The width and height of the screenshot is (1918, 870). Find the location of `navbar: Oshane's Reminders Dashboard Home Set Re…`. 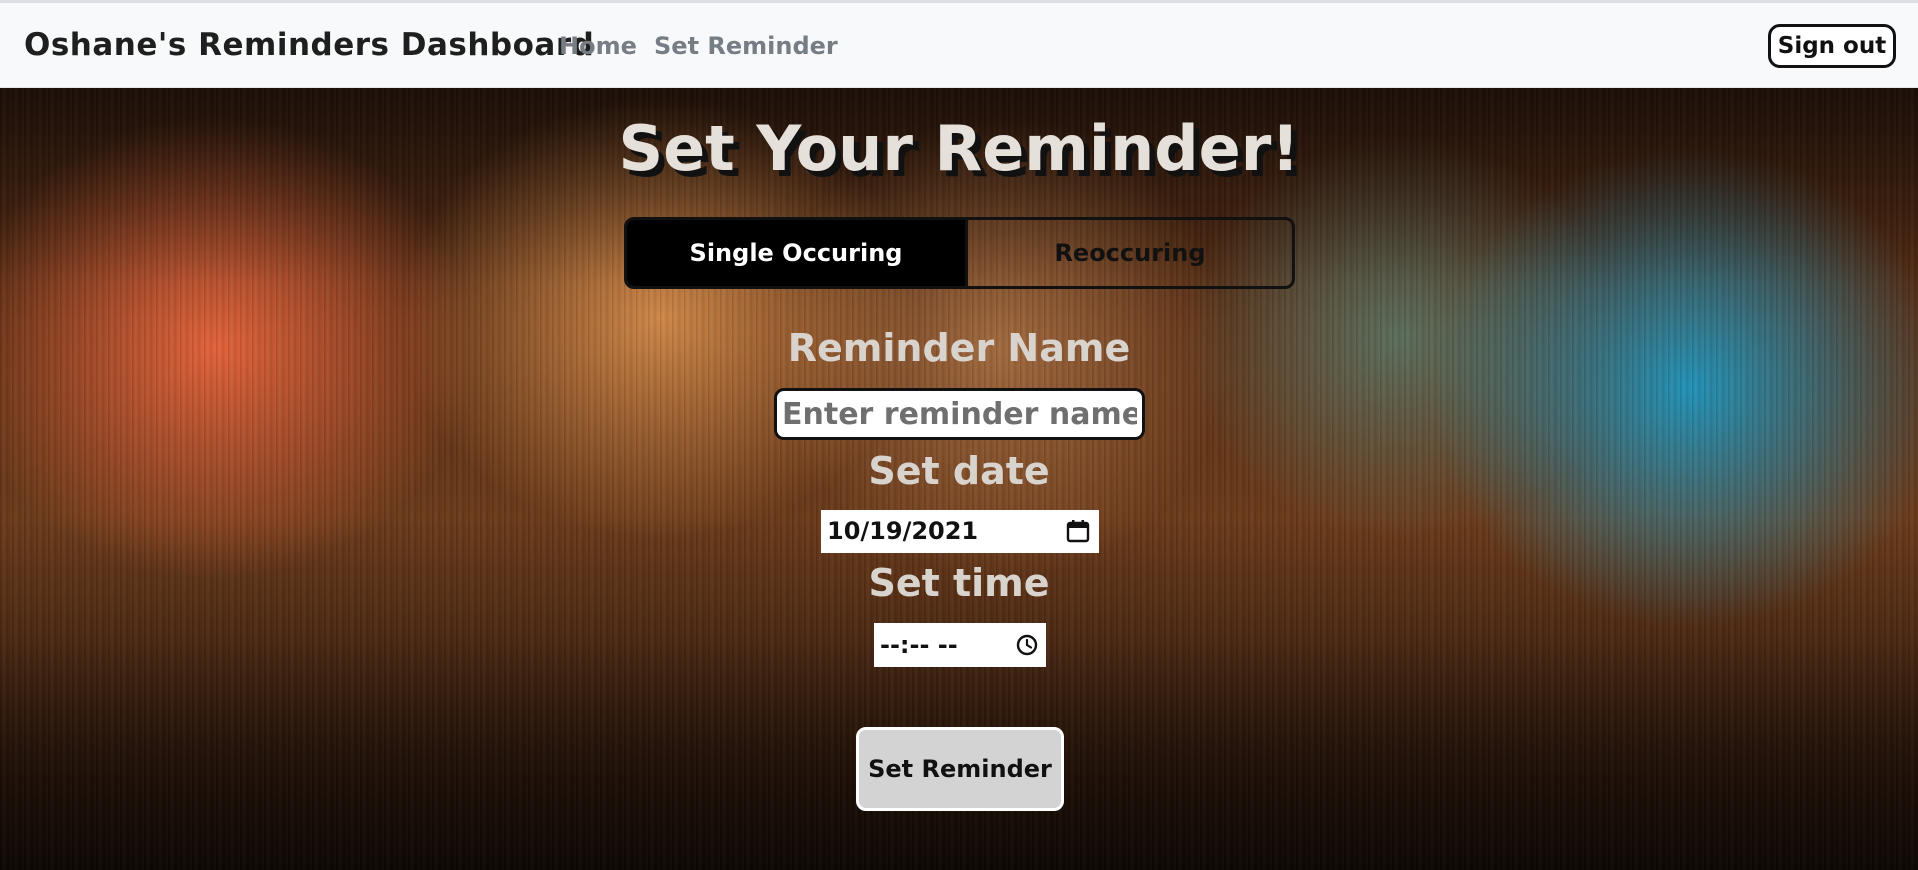

navbar: Oshane's Reminders Dashboard Home Set Re… is located at coordinates (959, 45).